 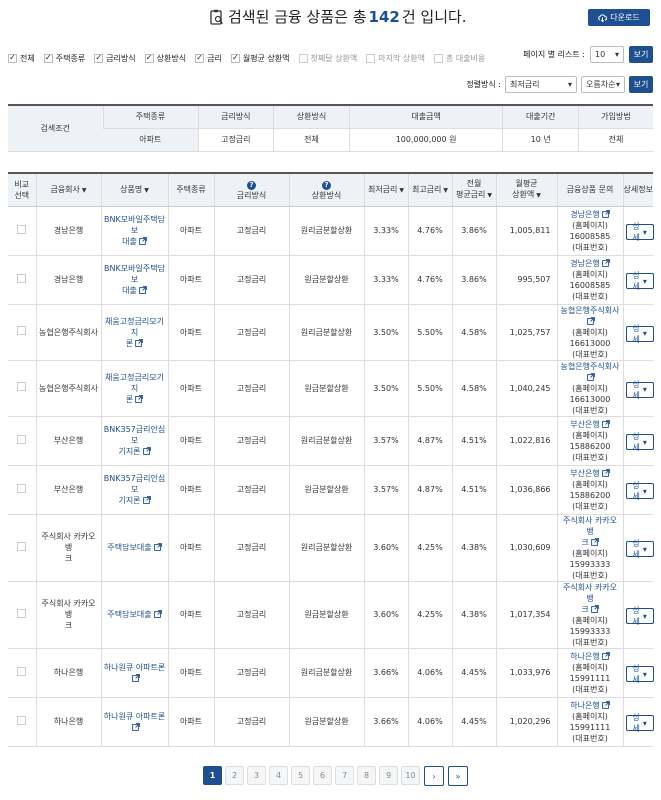 What do you see at coordinates (388, 775) in the screenshot?
I see `page-button-9: 9` at bounding box center [388, 775].